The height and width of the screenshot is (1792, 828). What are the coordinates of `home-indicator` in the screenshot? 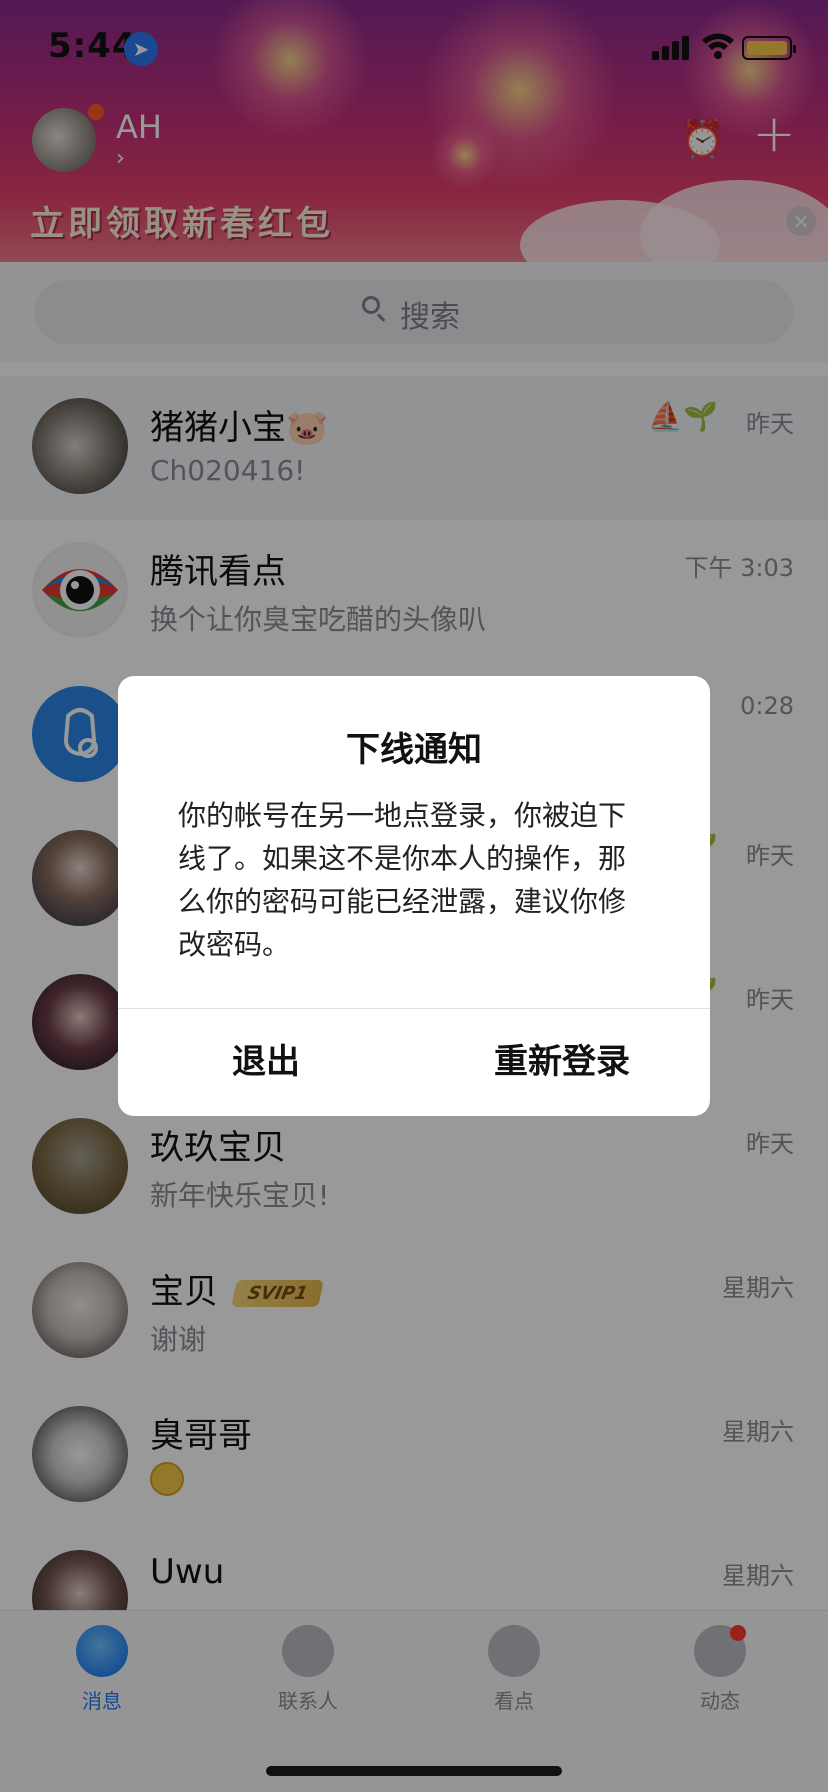 It's located at (414, 1771).